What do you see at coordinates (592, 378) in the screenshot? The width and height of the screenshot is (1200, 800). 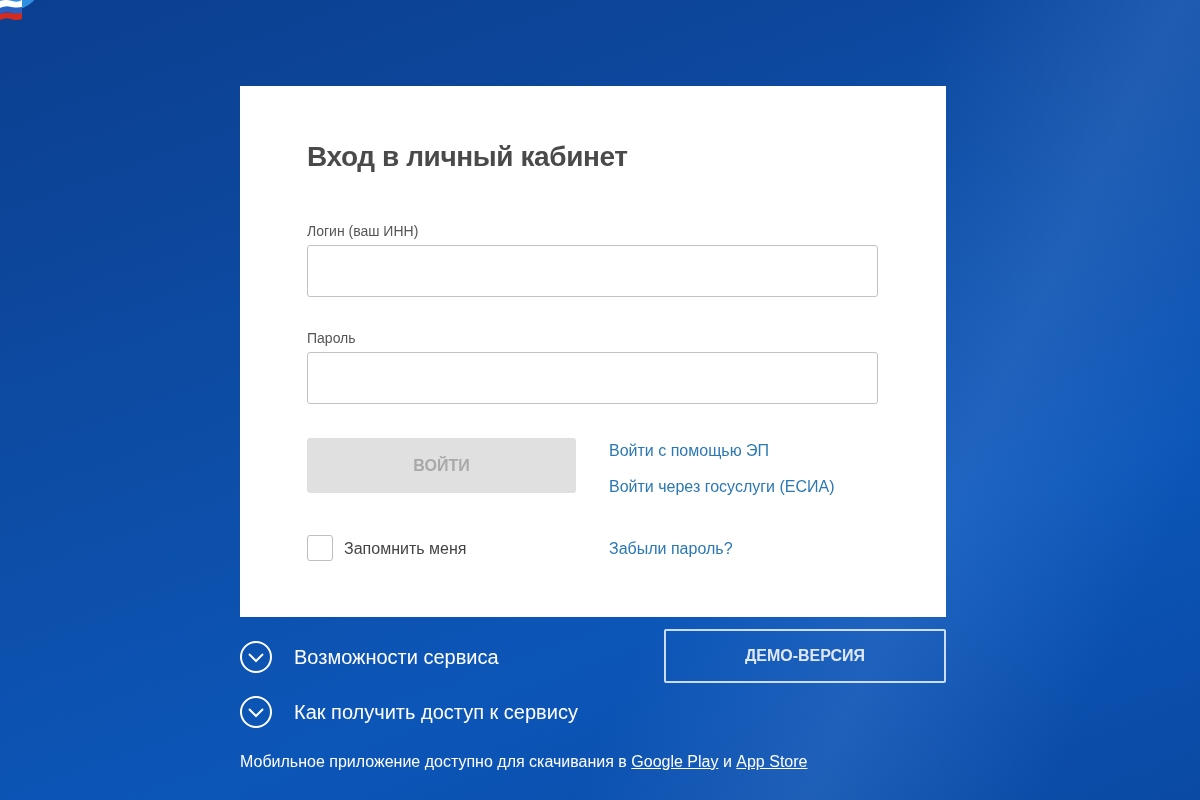 I see `password-field` at bounding box center [592, 378].